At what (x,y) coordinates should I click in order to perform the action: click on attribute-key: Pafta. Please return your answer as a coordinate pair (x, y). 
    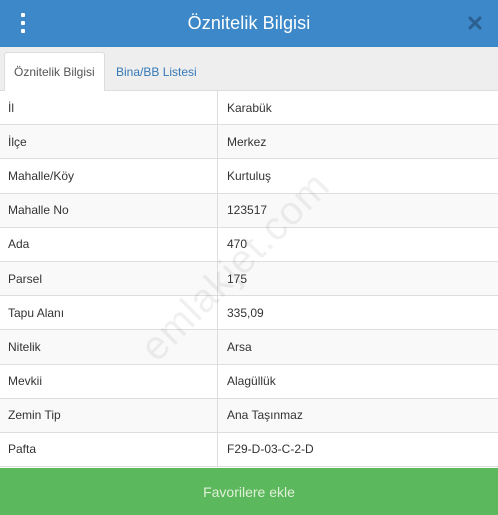
    Looking at the image, I should click on (109, 449).